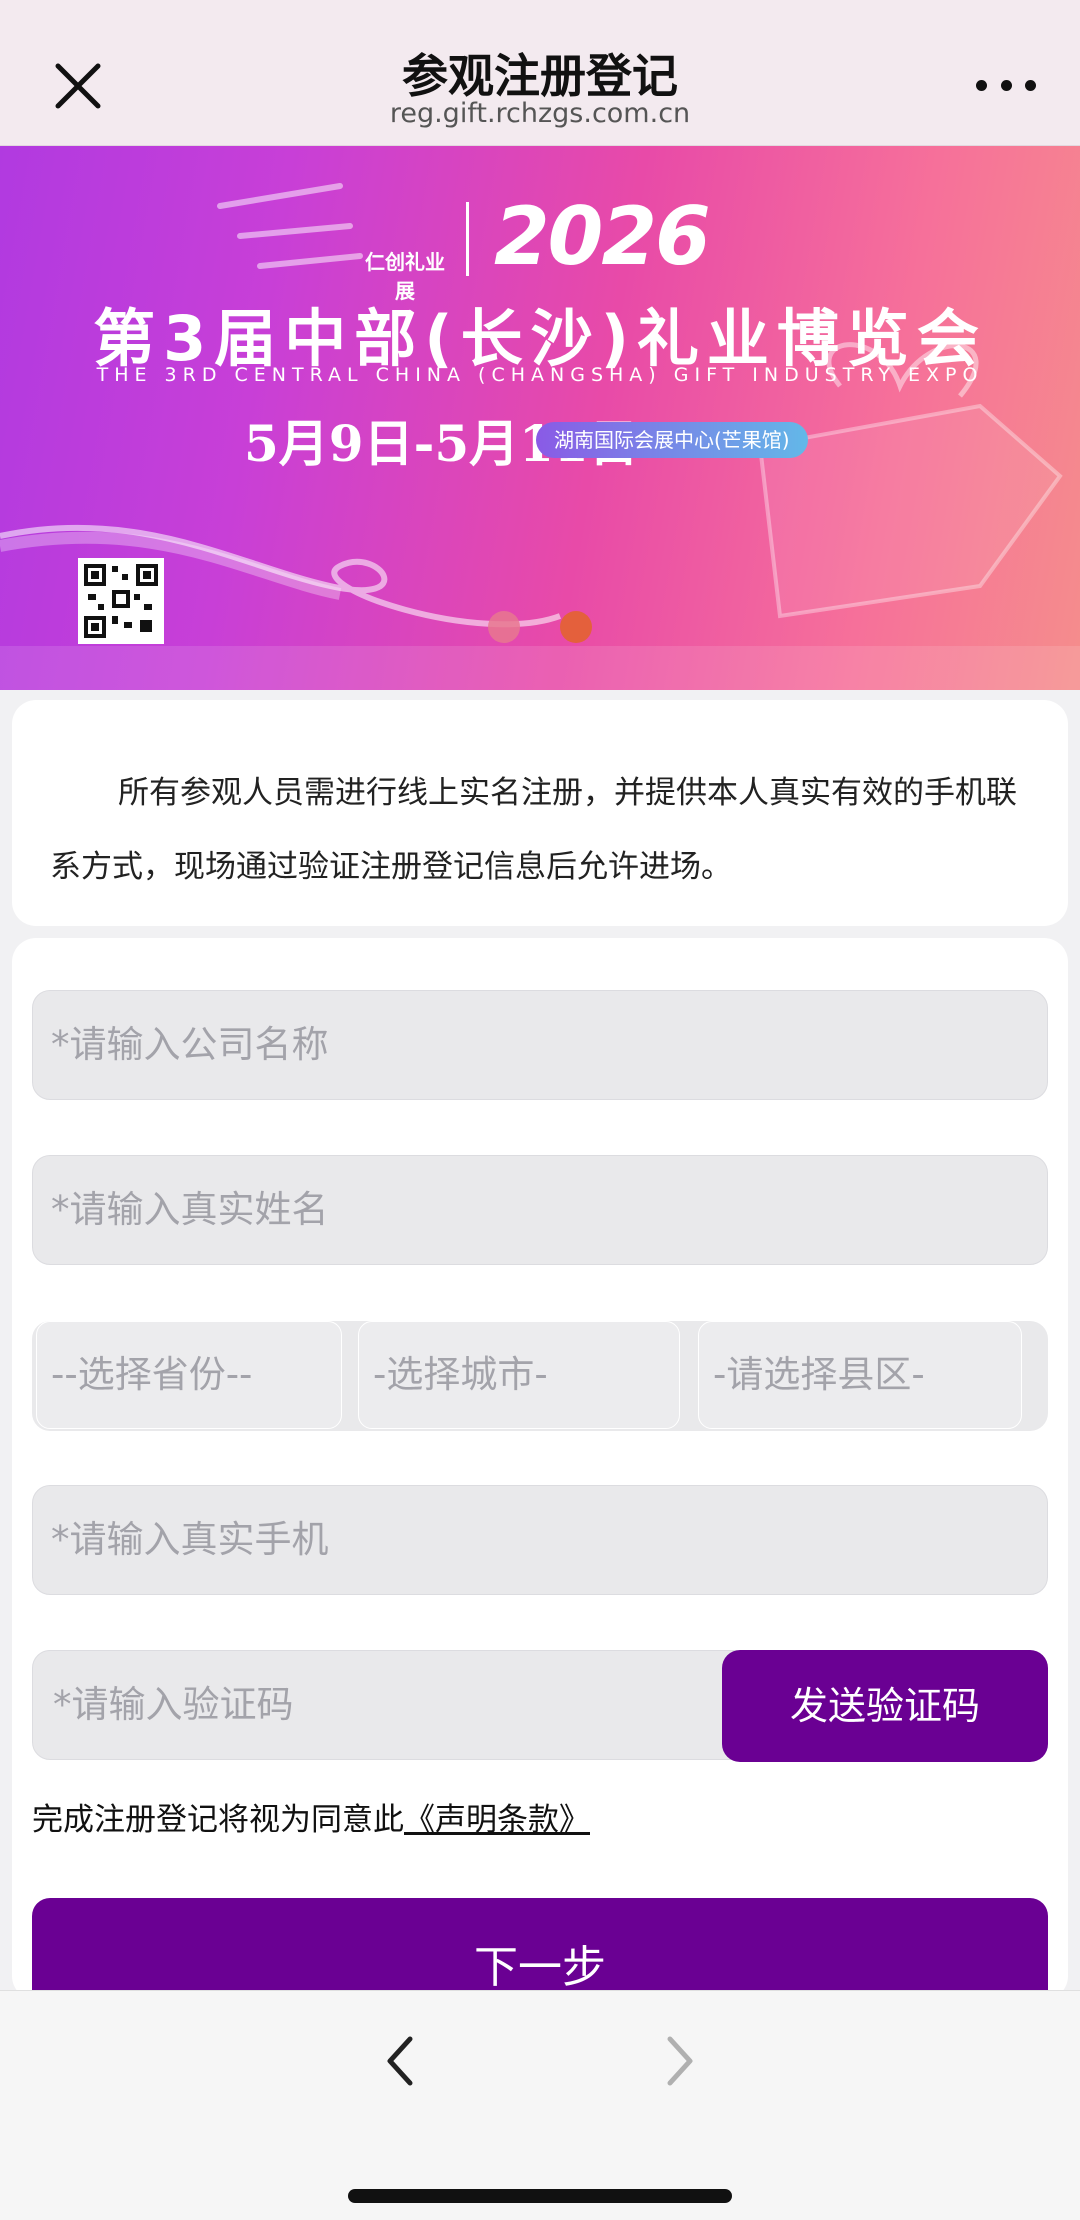 Image resolution: width=1080 pixels, height=2220 pixels. What do you see at coordinates (497, 1820) in the screenshot?
I see `terms-link: 《声明条款》` at bounding box center [497, 1820].